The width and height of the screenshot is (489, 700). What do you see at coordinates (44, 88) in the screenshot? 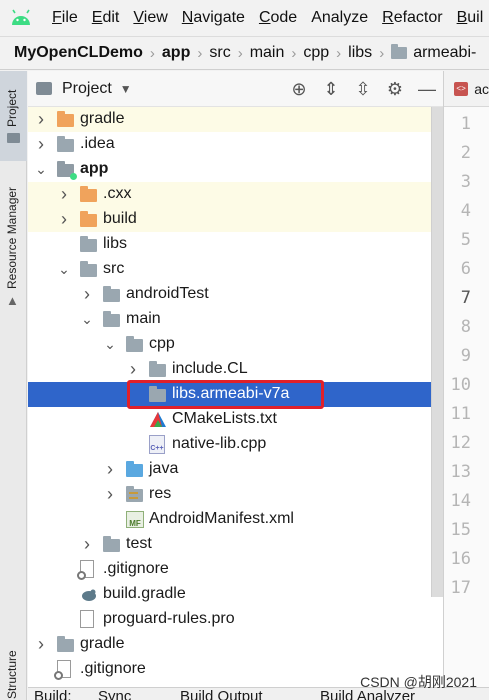
I see `project-folder-icon` at bounding box center [44, 88].